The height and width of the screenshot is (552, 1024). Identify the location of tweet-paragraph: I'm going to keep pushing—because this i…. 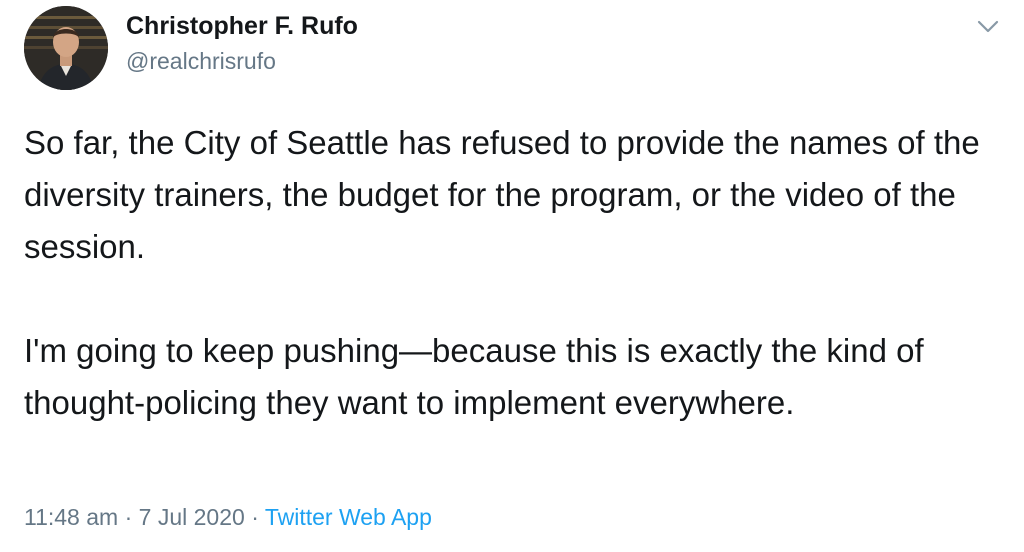
(474, 376).